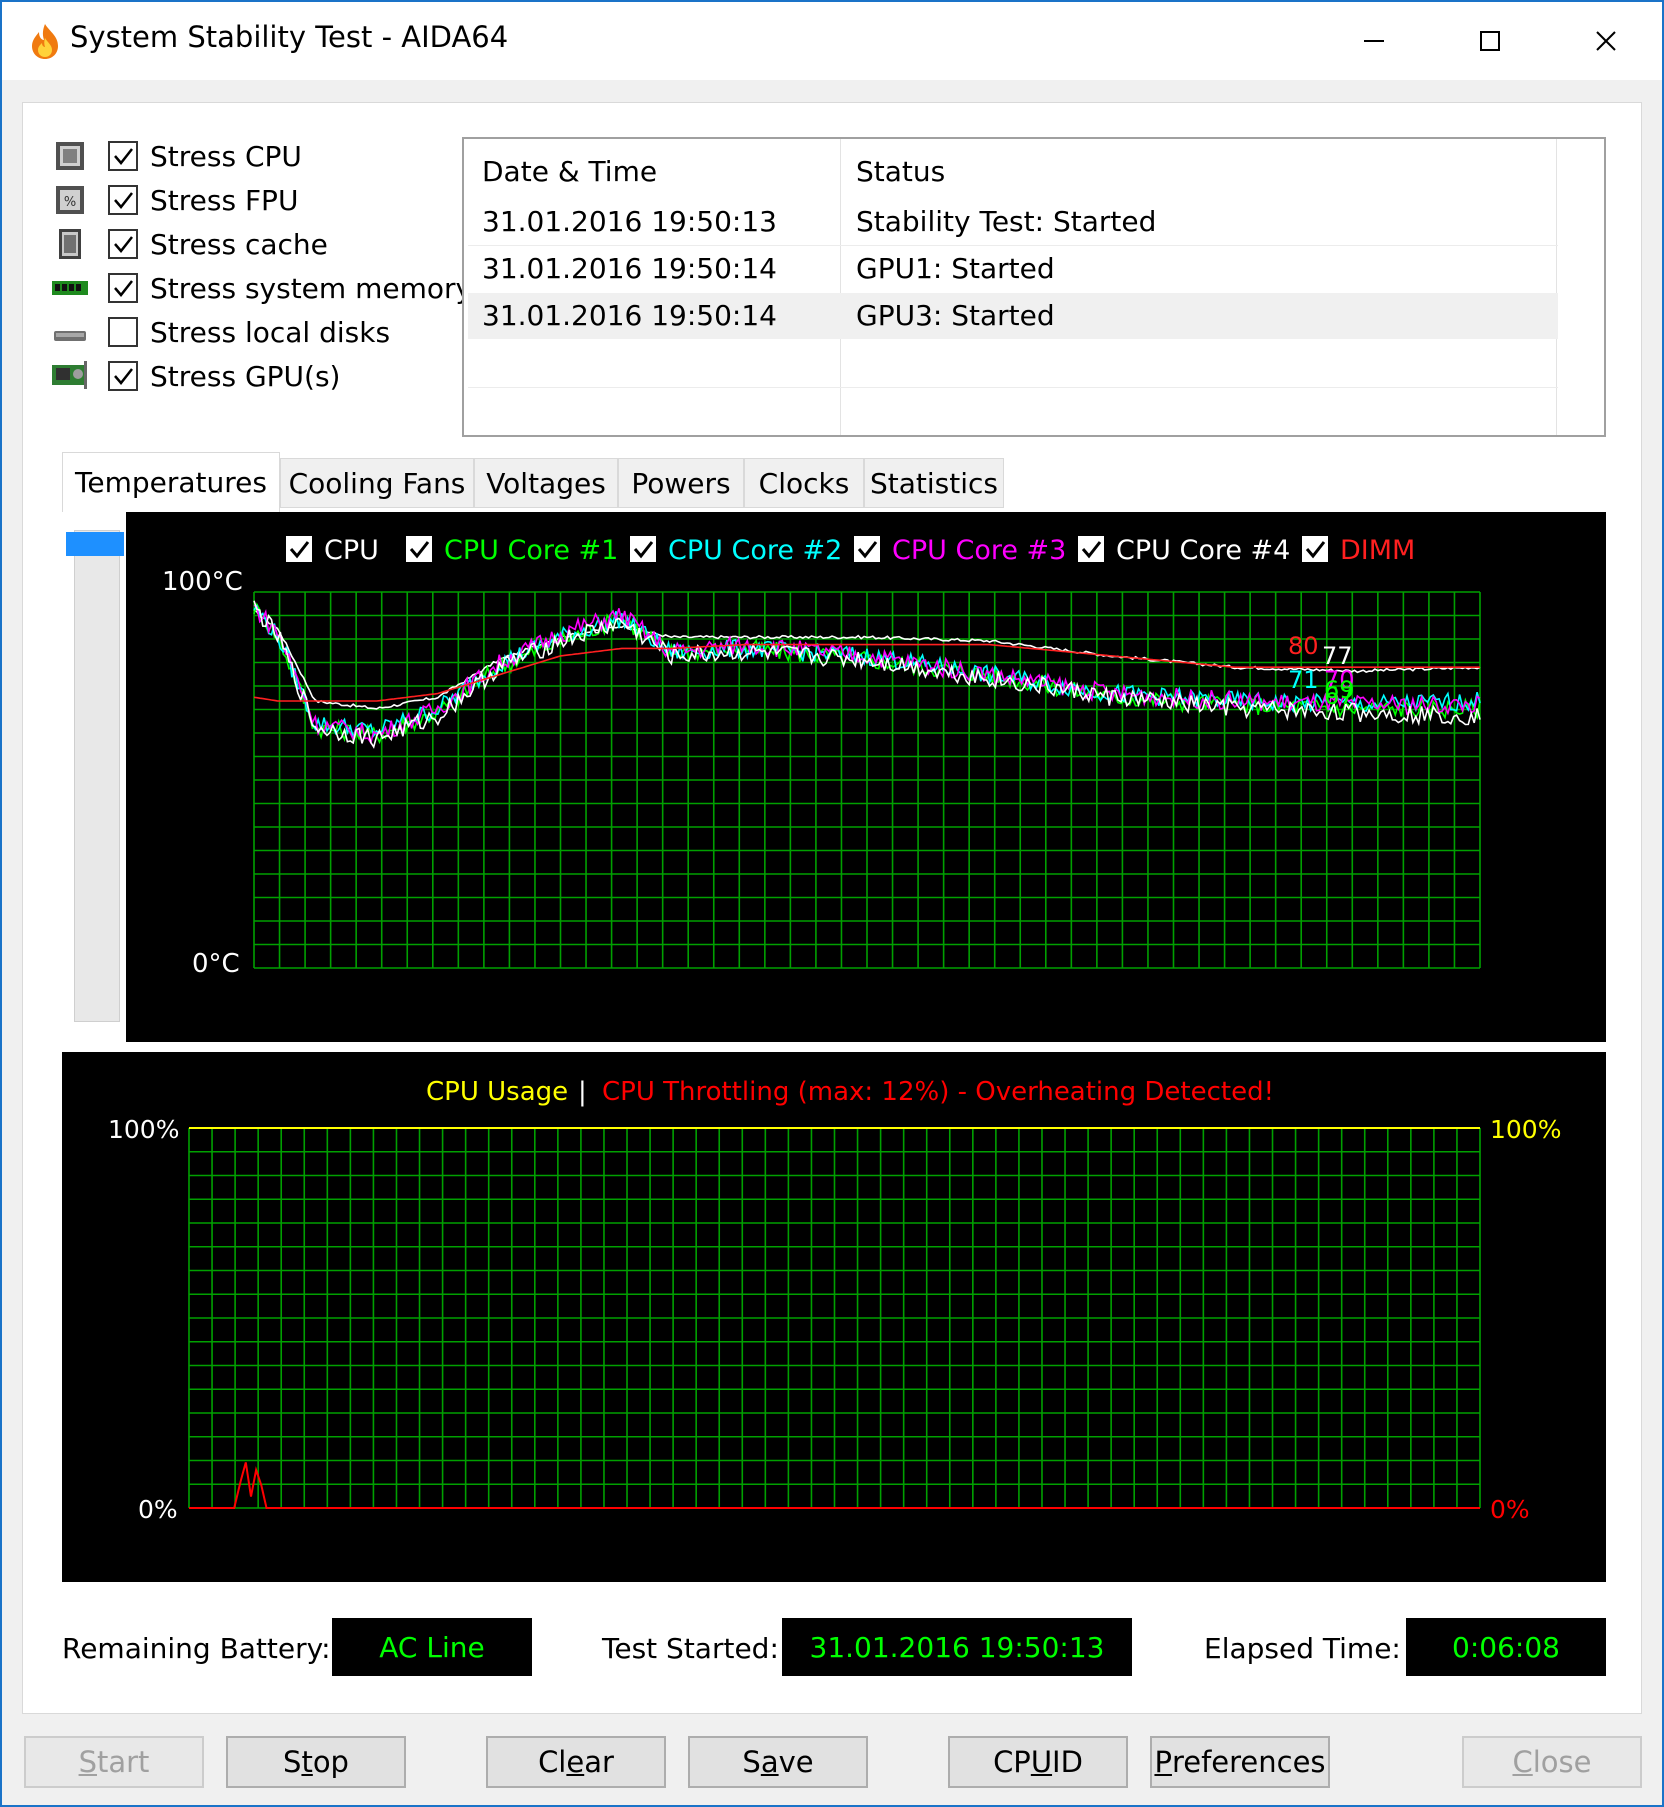  Describe the element at coordinates (955, 315) in the screenshot. I see `log-row-status: GPU3: Started` at that location.